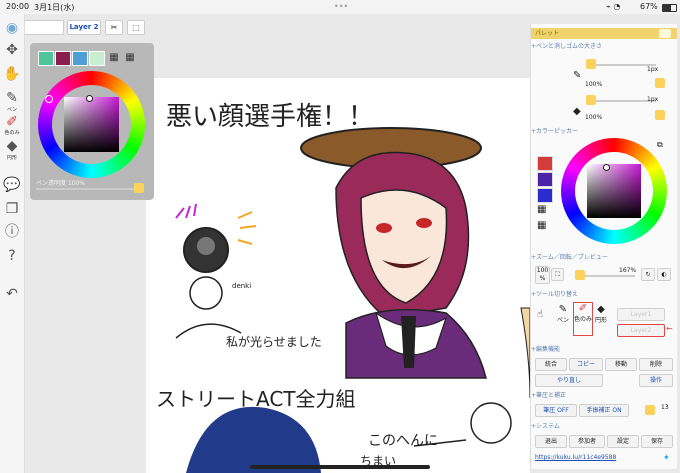 This screenshot has width=680, height=473. I want to click on zoom-header: +ズーム／回転／プレビュー, so click(569, 257).